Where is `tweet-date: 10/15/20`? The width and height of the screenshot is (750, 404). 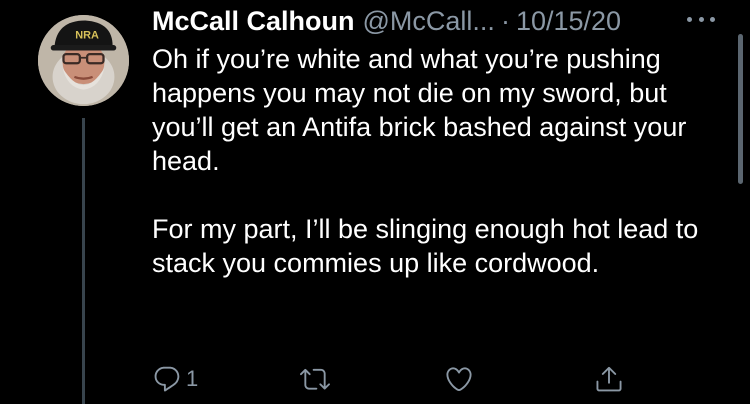
tweet-date: 10/15/20 is located at coordinates (568, 21).